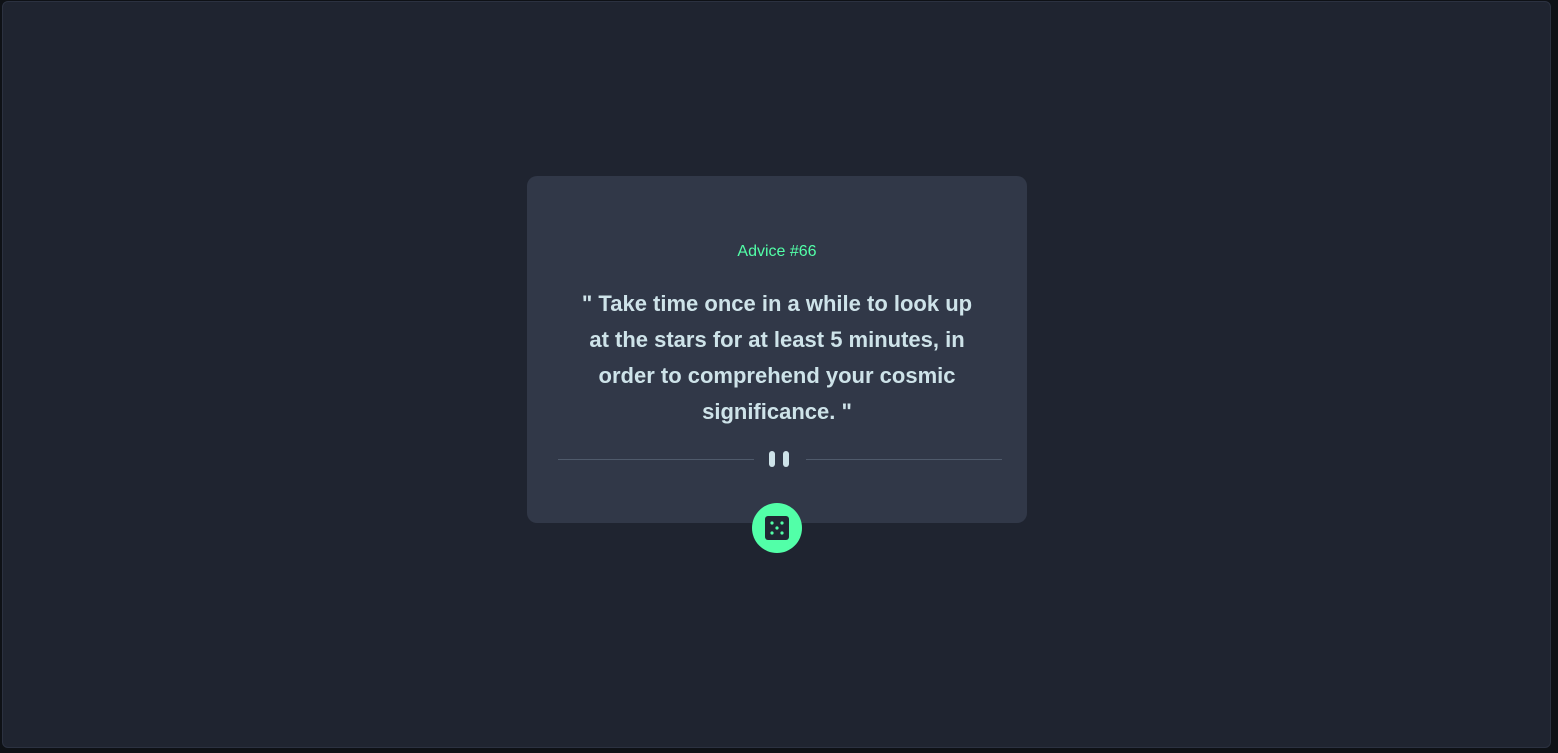 This screenshot has width=1558, height=753. Describe the element at coordinates (777, 251) in the screenshot. I see `advice-number: Advice #66` at that location.